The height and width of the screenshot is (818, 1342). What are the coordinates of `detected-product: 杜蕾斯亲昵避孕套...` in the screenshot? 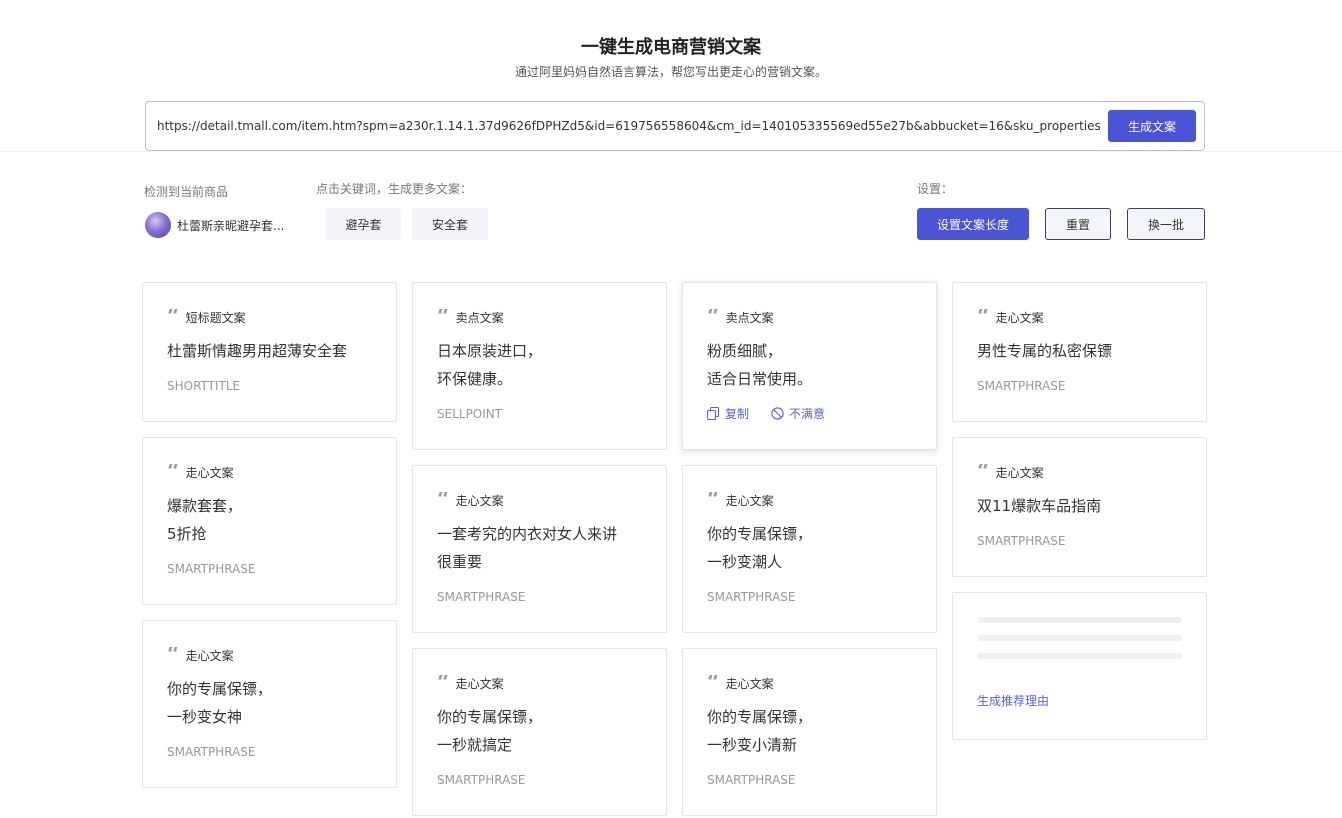 It's located at (214, 225).